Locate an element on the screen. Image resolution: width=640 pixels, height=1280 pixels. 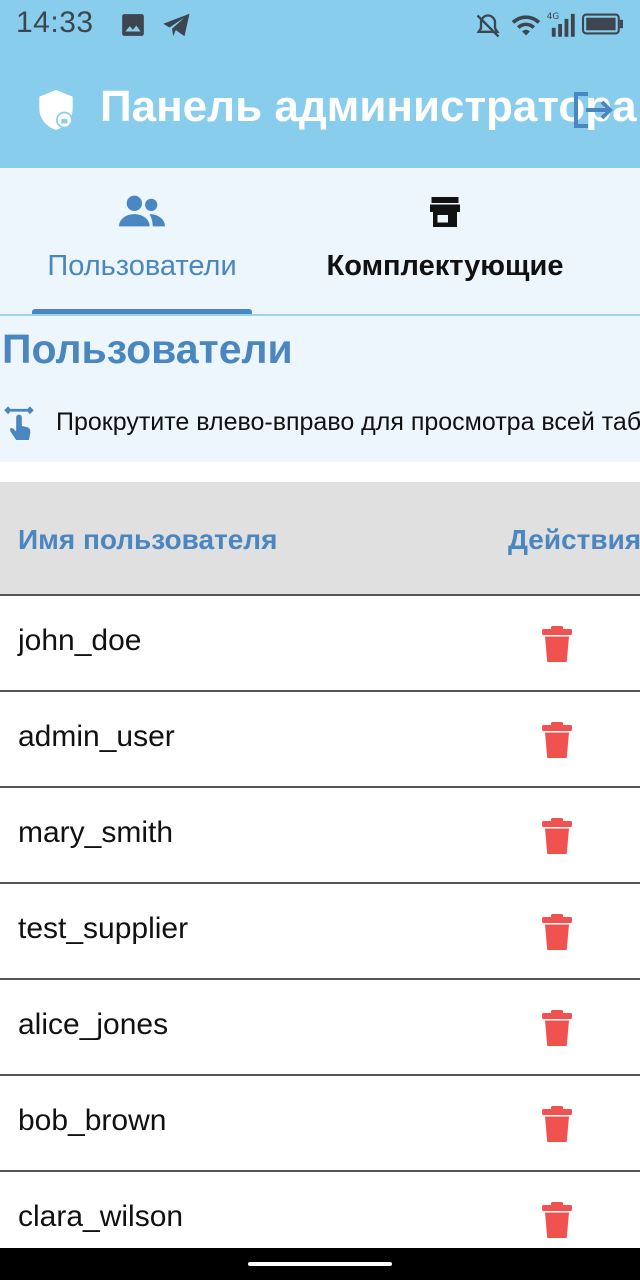
store-icon is located at coordinates (445, 214).